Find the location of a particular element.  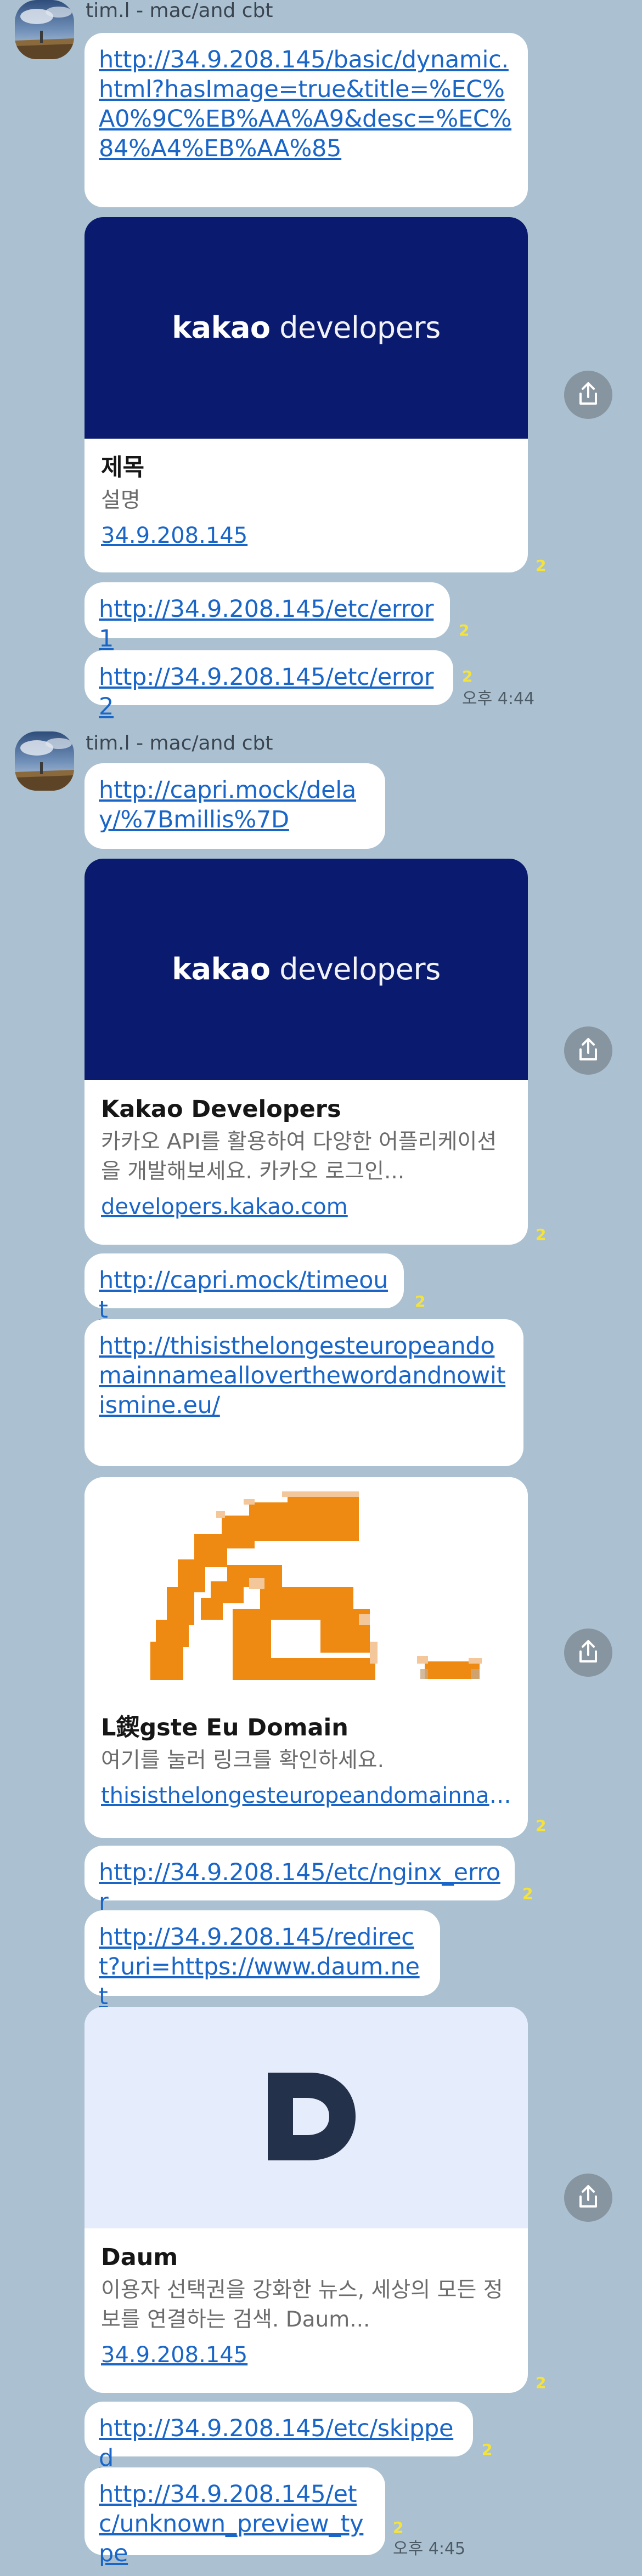

card-title: Kakao Developers is located at coordinates (221, 1109).